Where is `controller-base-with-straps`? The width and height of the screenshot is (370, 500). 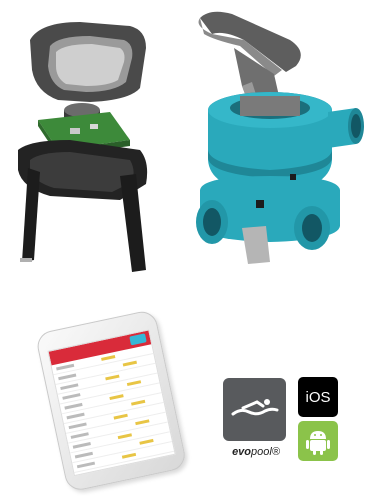
controller-base-with-straps is located at coordinates (83, 206).